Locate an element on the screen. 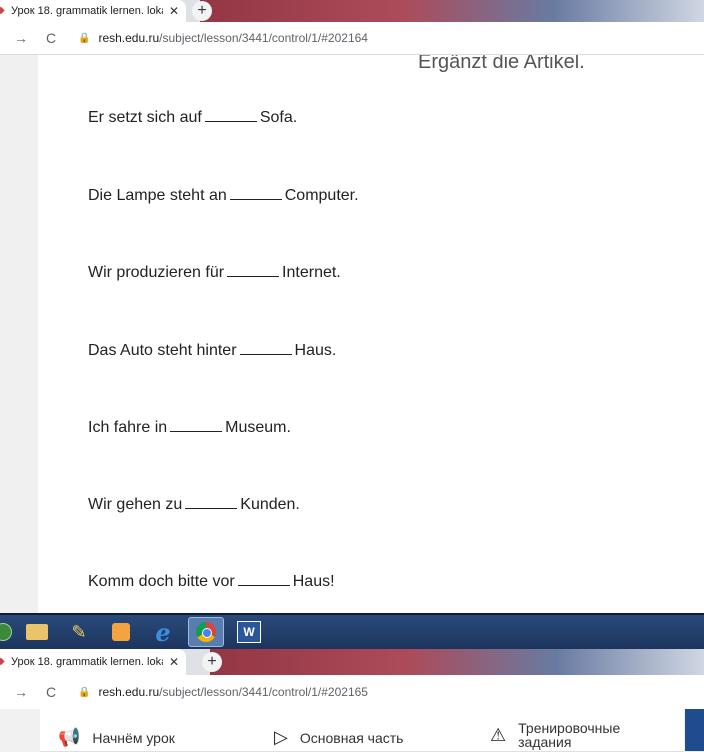 The width and height of the screenshot is (704, 752). sentence-3: Wir produzieren für Internet. is located at coordinates (214, 272).